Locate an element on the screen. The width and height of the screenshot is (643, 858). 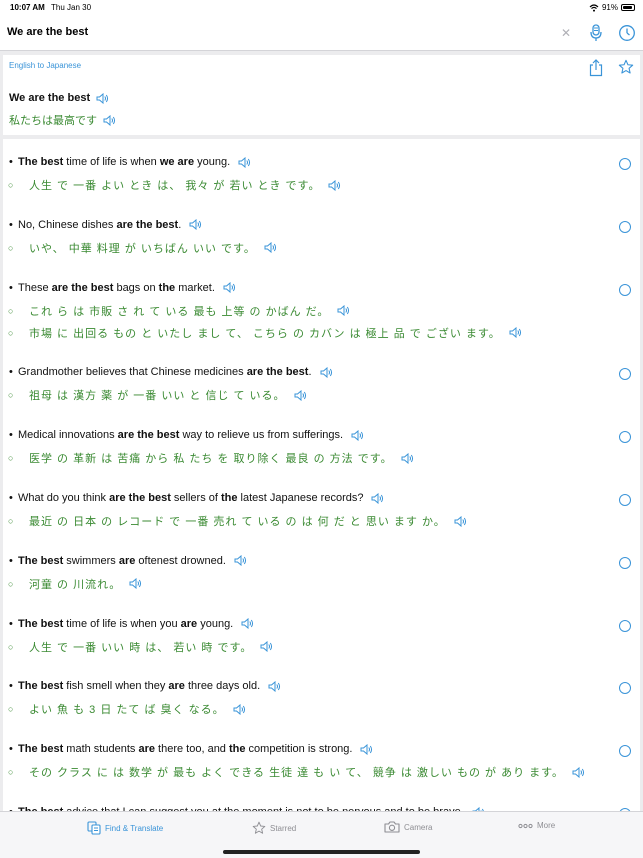
tab-starred: Starred is located at coordinates (274, 828).